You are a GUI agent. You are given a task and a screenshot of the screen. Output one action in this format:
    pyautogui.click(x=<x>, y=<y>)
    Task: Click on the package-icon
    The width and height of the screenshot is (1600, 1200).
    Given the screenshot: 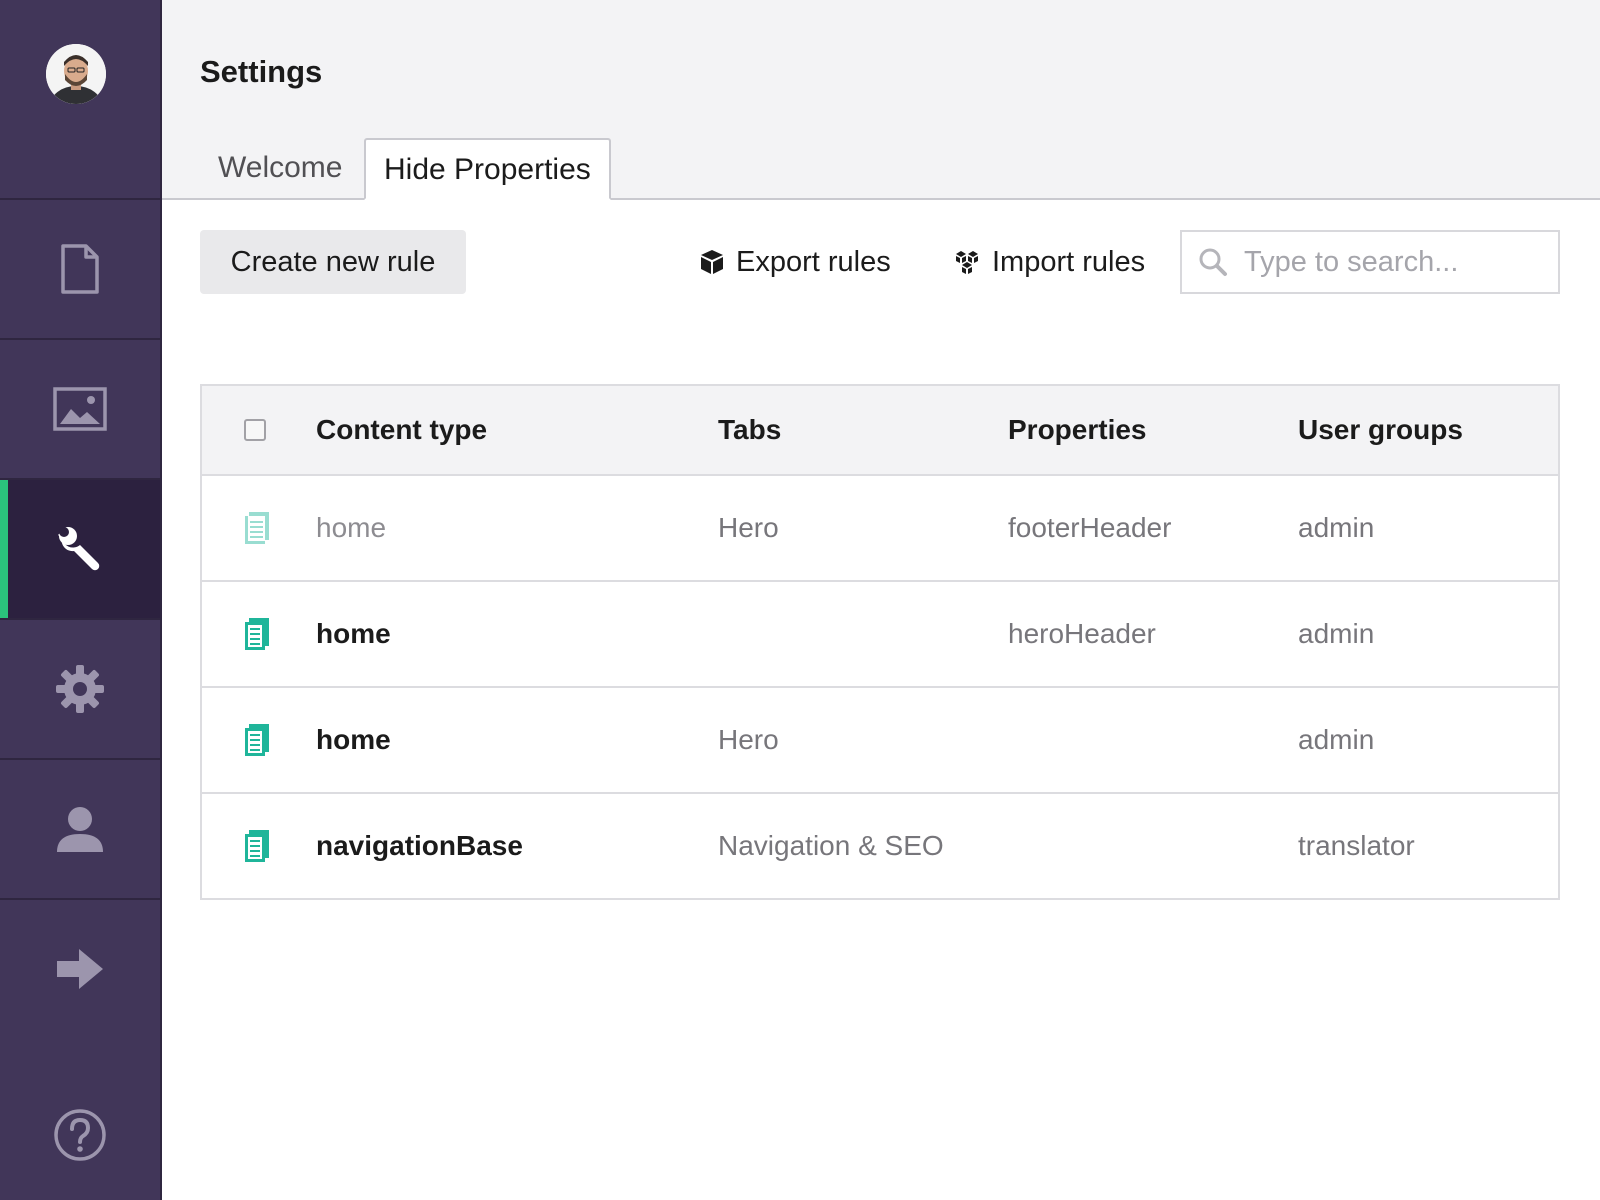 What is the action you would take?
    pyautogui.click(x=712, y=262)
    